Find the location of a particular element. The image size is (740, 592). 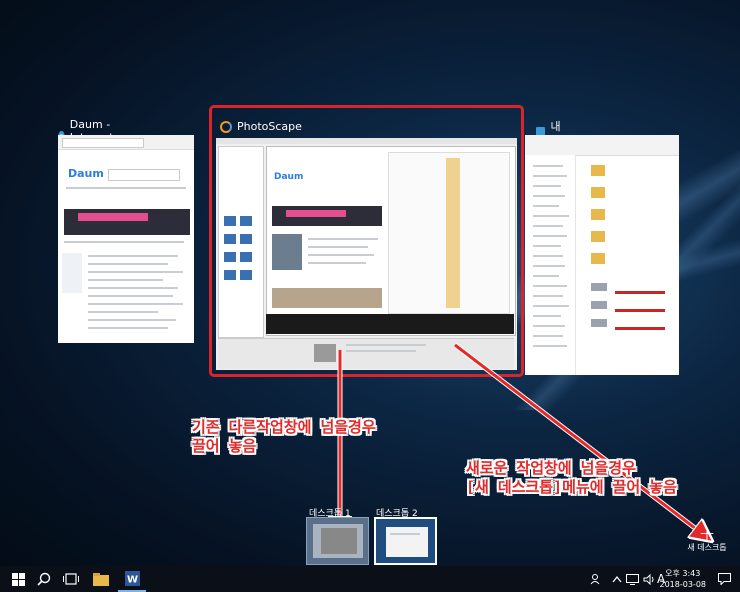

volume-button is located at coordinates (649, 579).